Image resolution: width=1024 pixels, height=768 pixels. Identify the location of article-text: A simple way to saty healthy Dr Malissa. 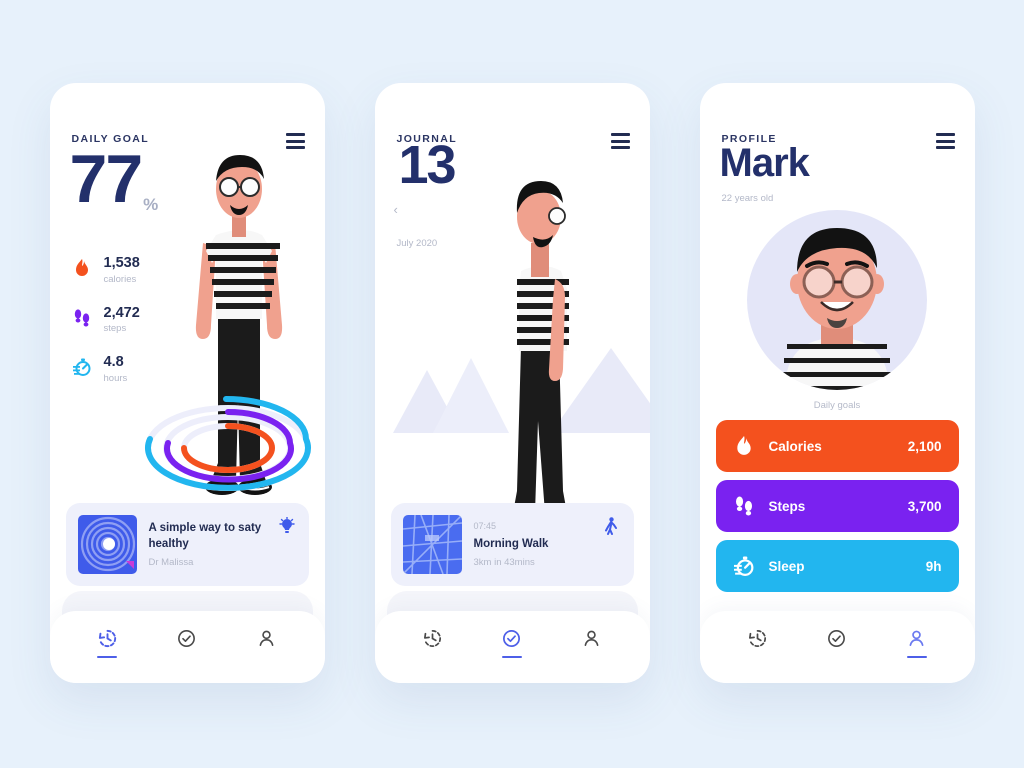
(208, 544).